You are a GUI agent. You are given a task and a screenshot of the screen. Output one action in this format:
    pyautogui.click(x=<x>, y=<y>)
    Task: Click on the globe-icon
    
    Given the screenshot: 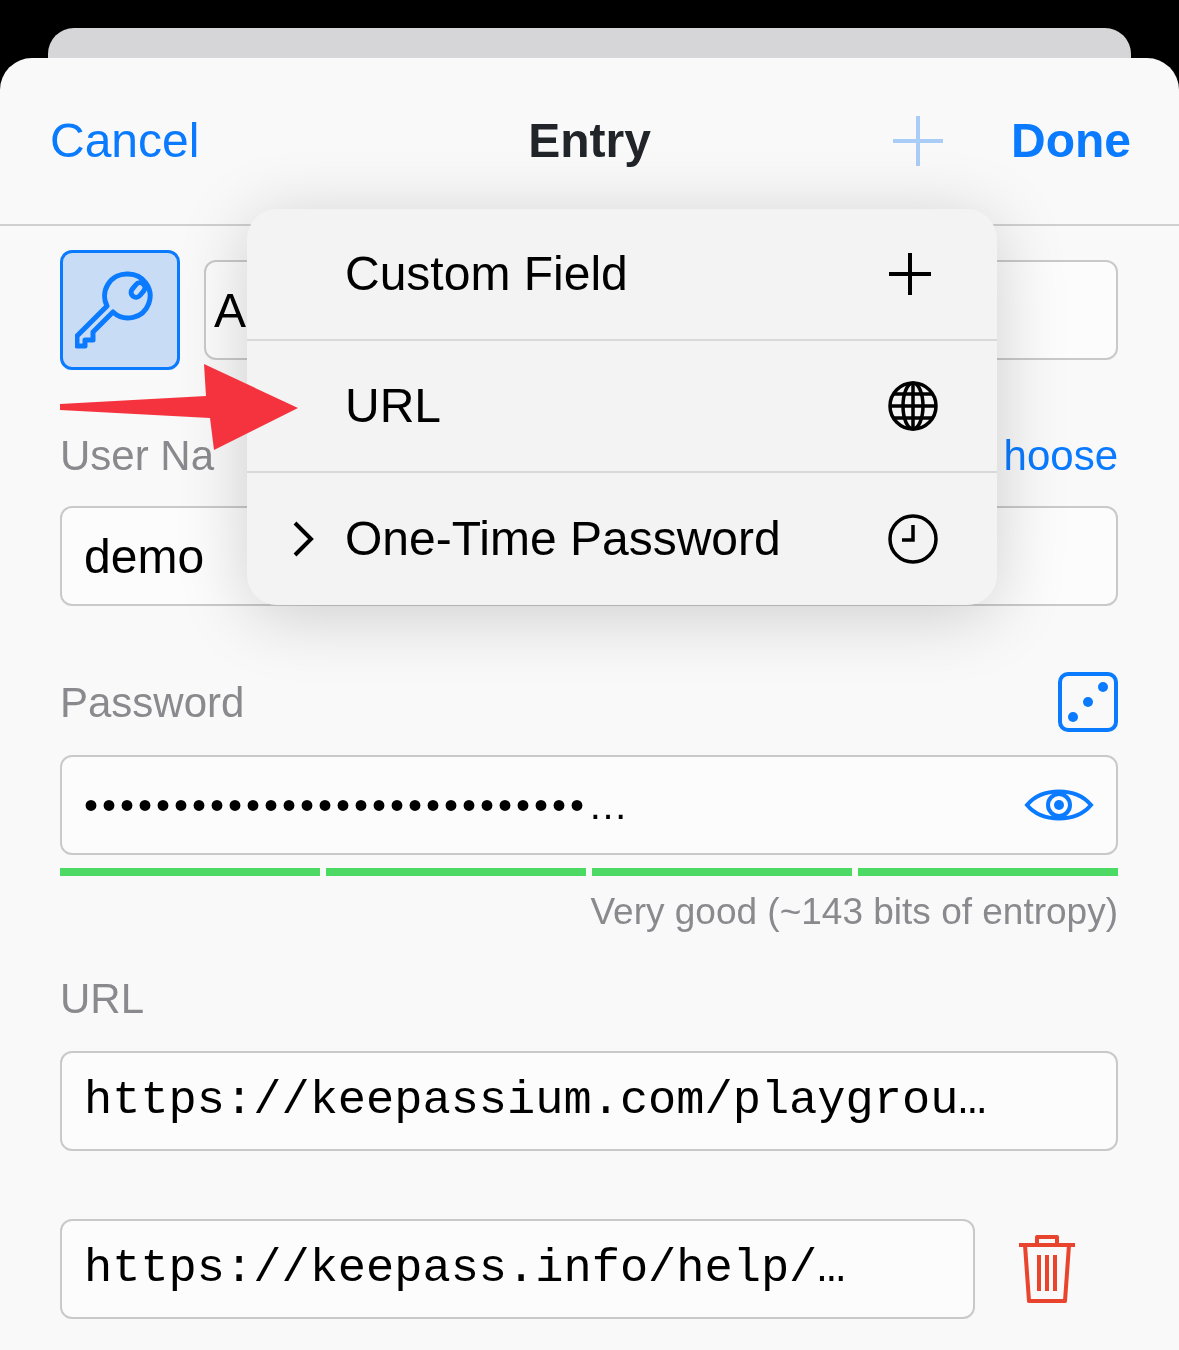 What is the action you would take?
    pyautogui.click(x=913, y=406)
    